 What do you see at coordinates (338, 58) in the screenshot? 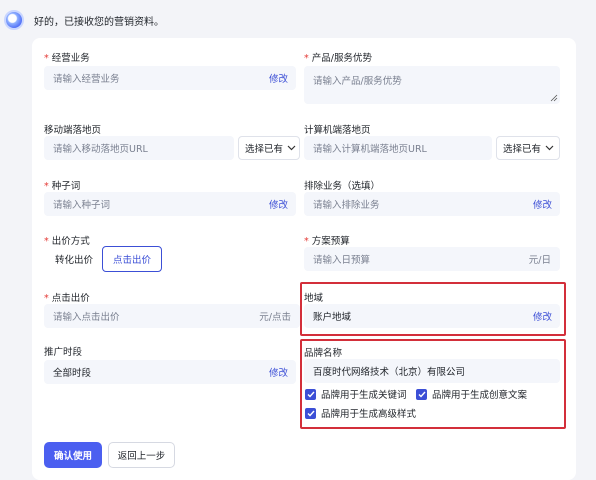
I see `advantage-label: * 产品/服务优势` at bounding box center [338, 58].